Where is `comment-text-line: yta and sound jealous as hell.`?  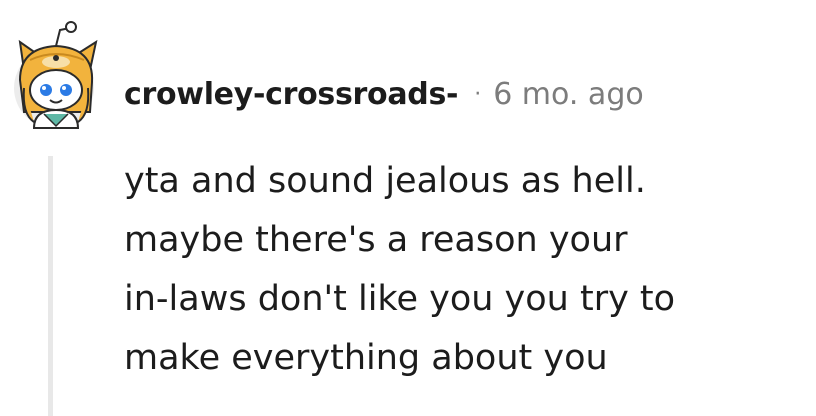
comment-text-line: yta and sound jealous as hell. is located at coordinates (385, 181).